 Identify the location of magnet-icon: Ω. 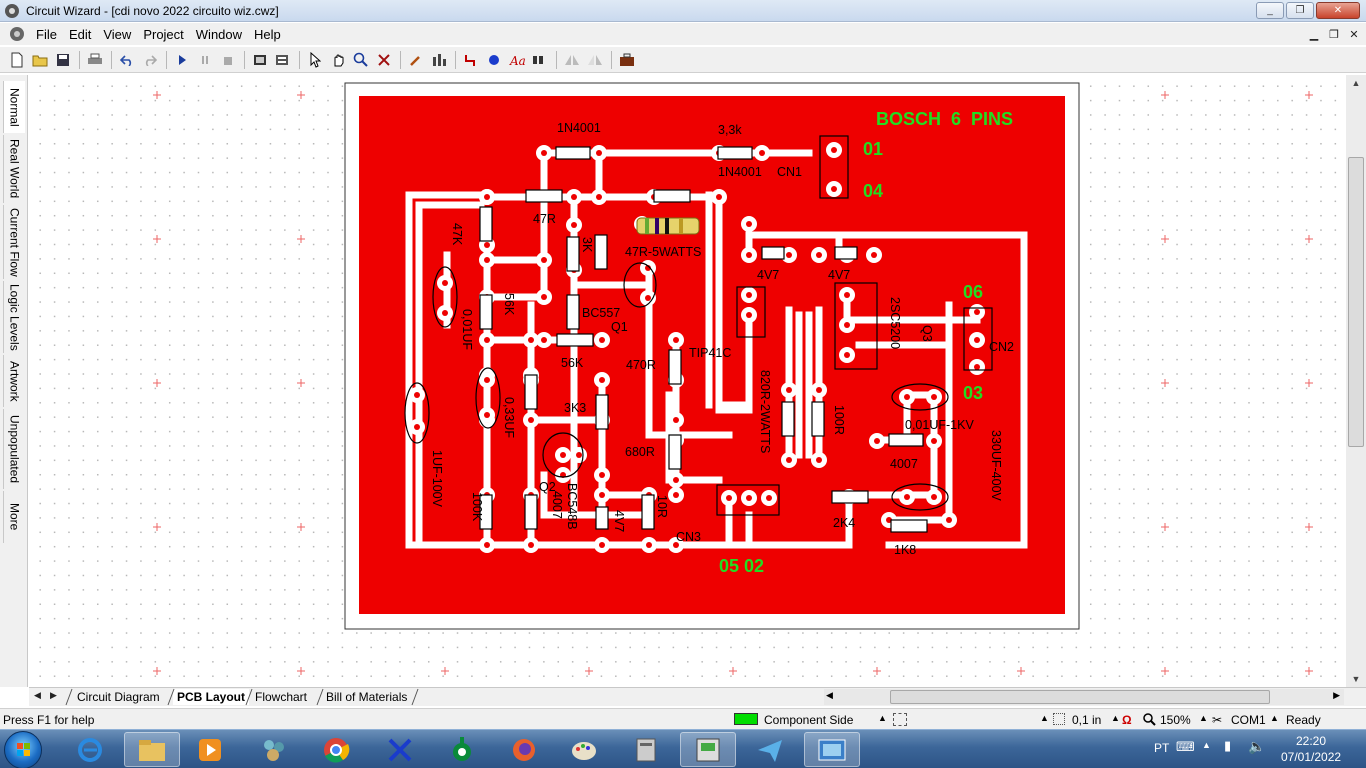
(1127, 720).